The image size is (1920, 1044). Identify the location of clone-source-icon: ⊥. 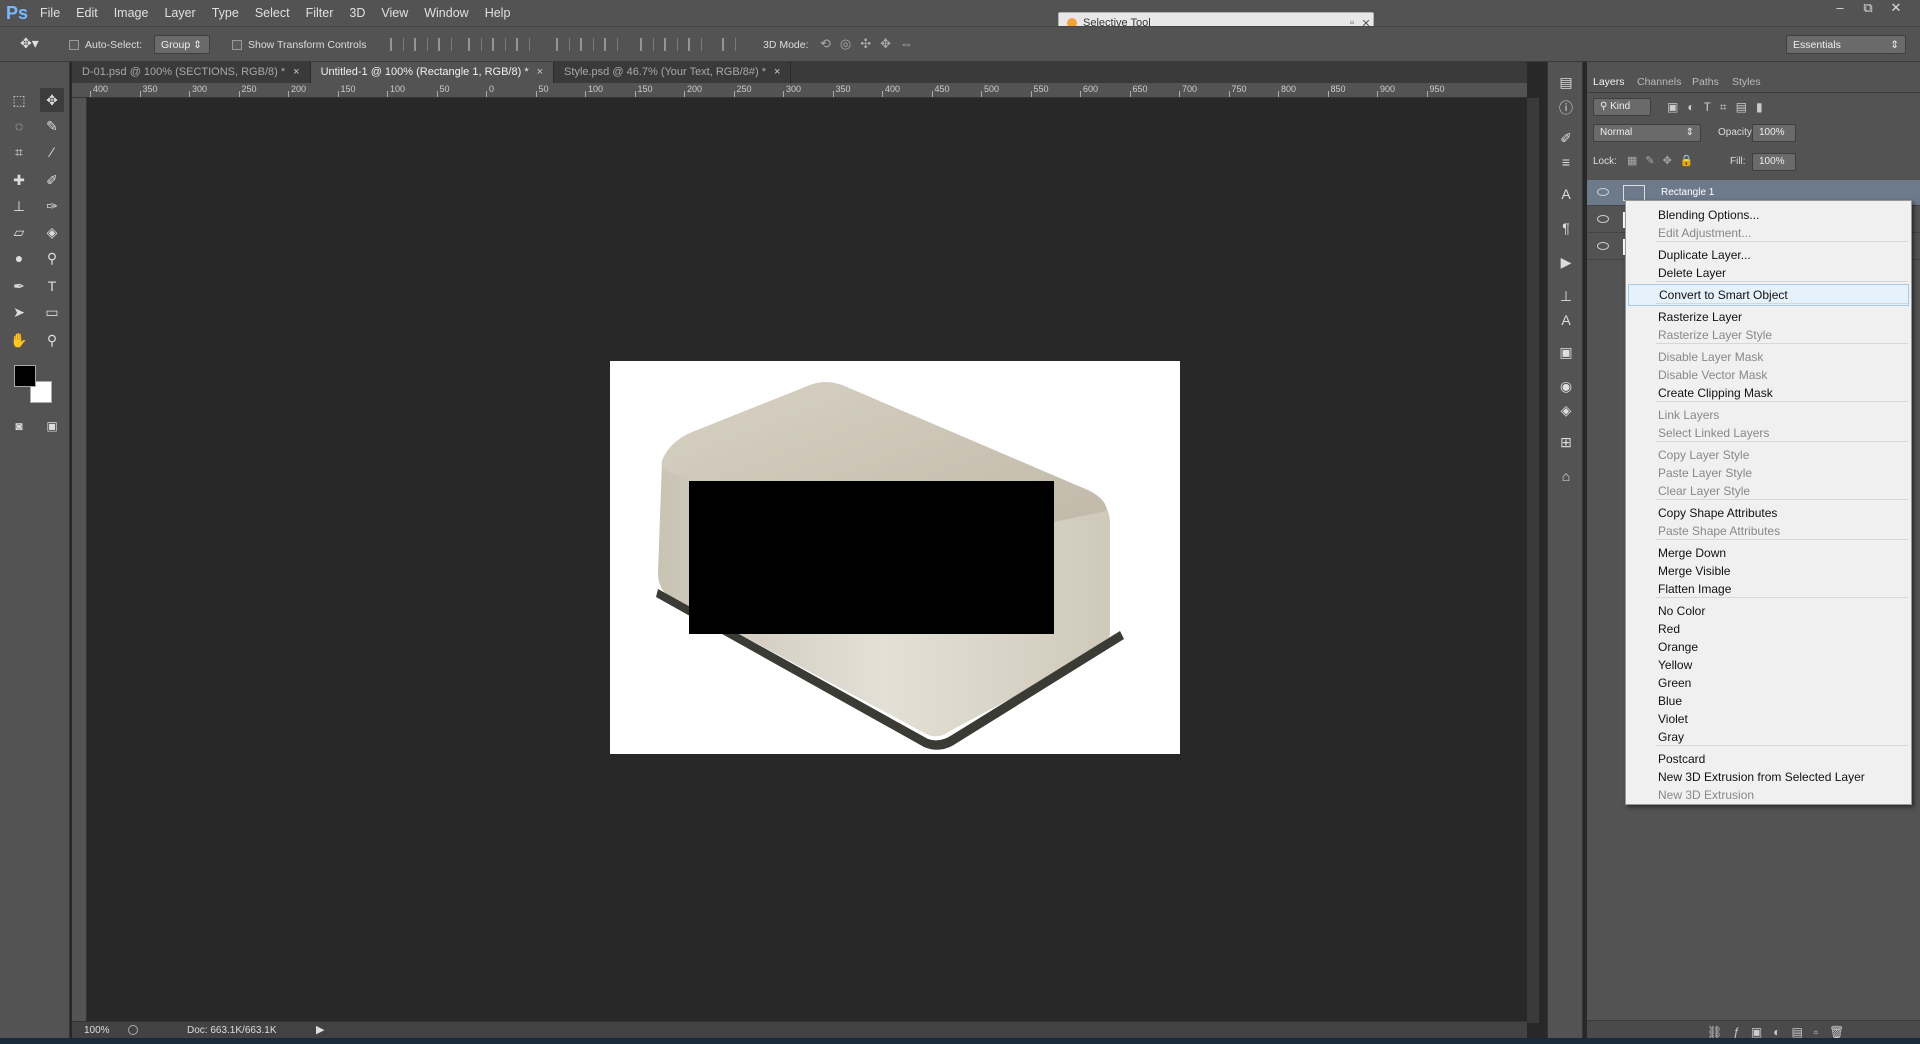
(1566, 296).